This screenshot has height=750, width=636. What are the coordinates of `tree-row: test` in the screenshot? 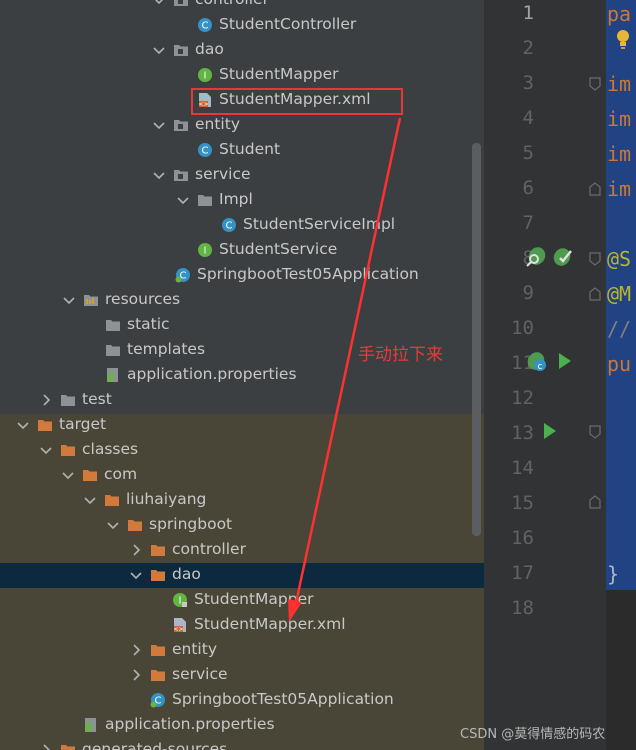 It's located at (242, 400).